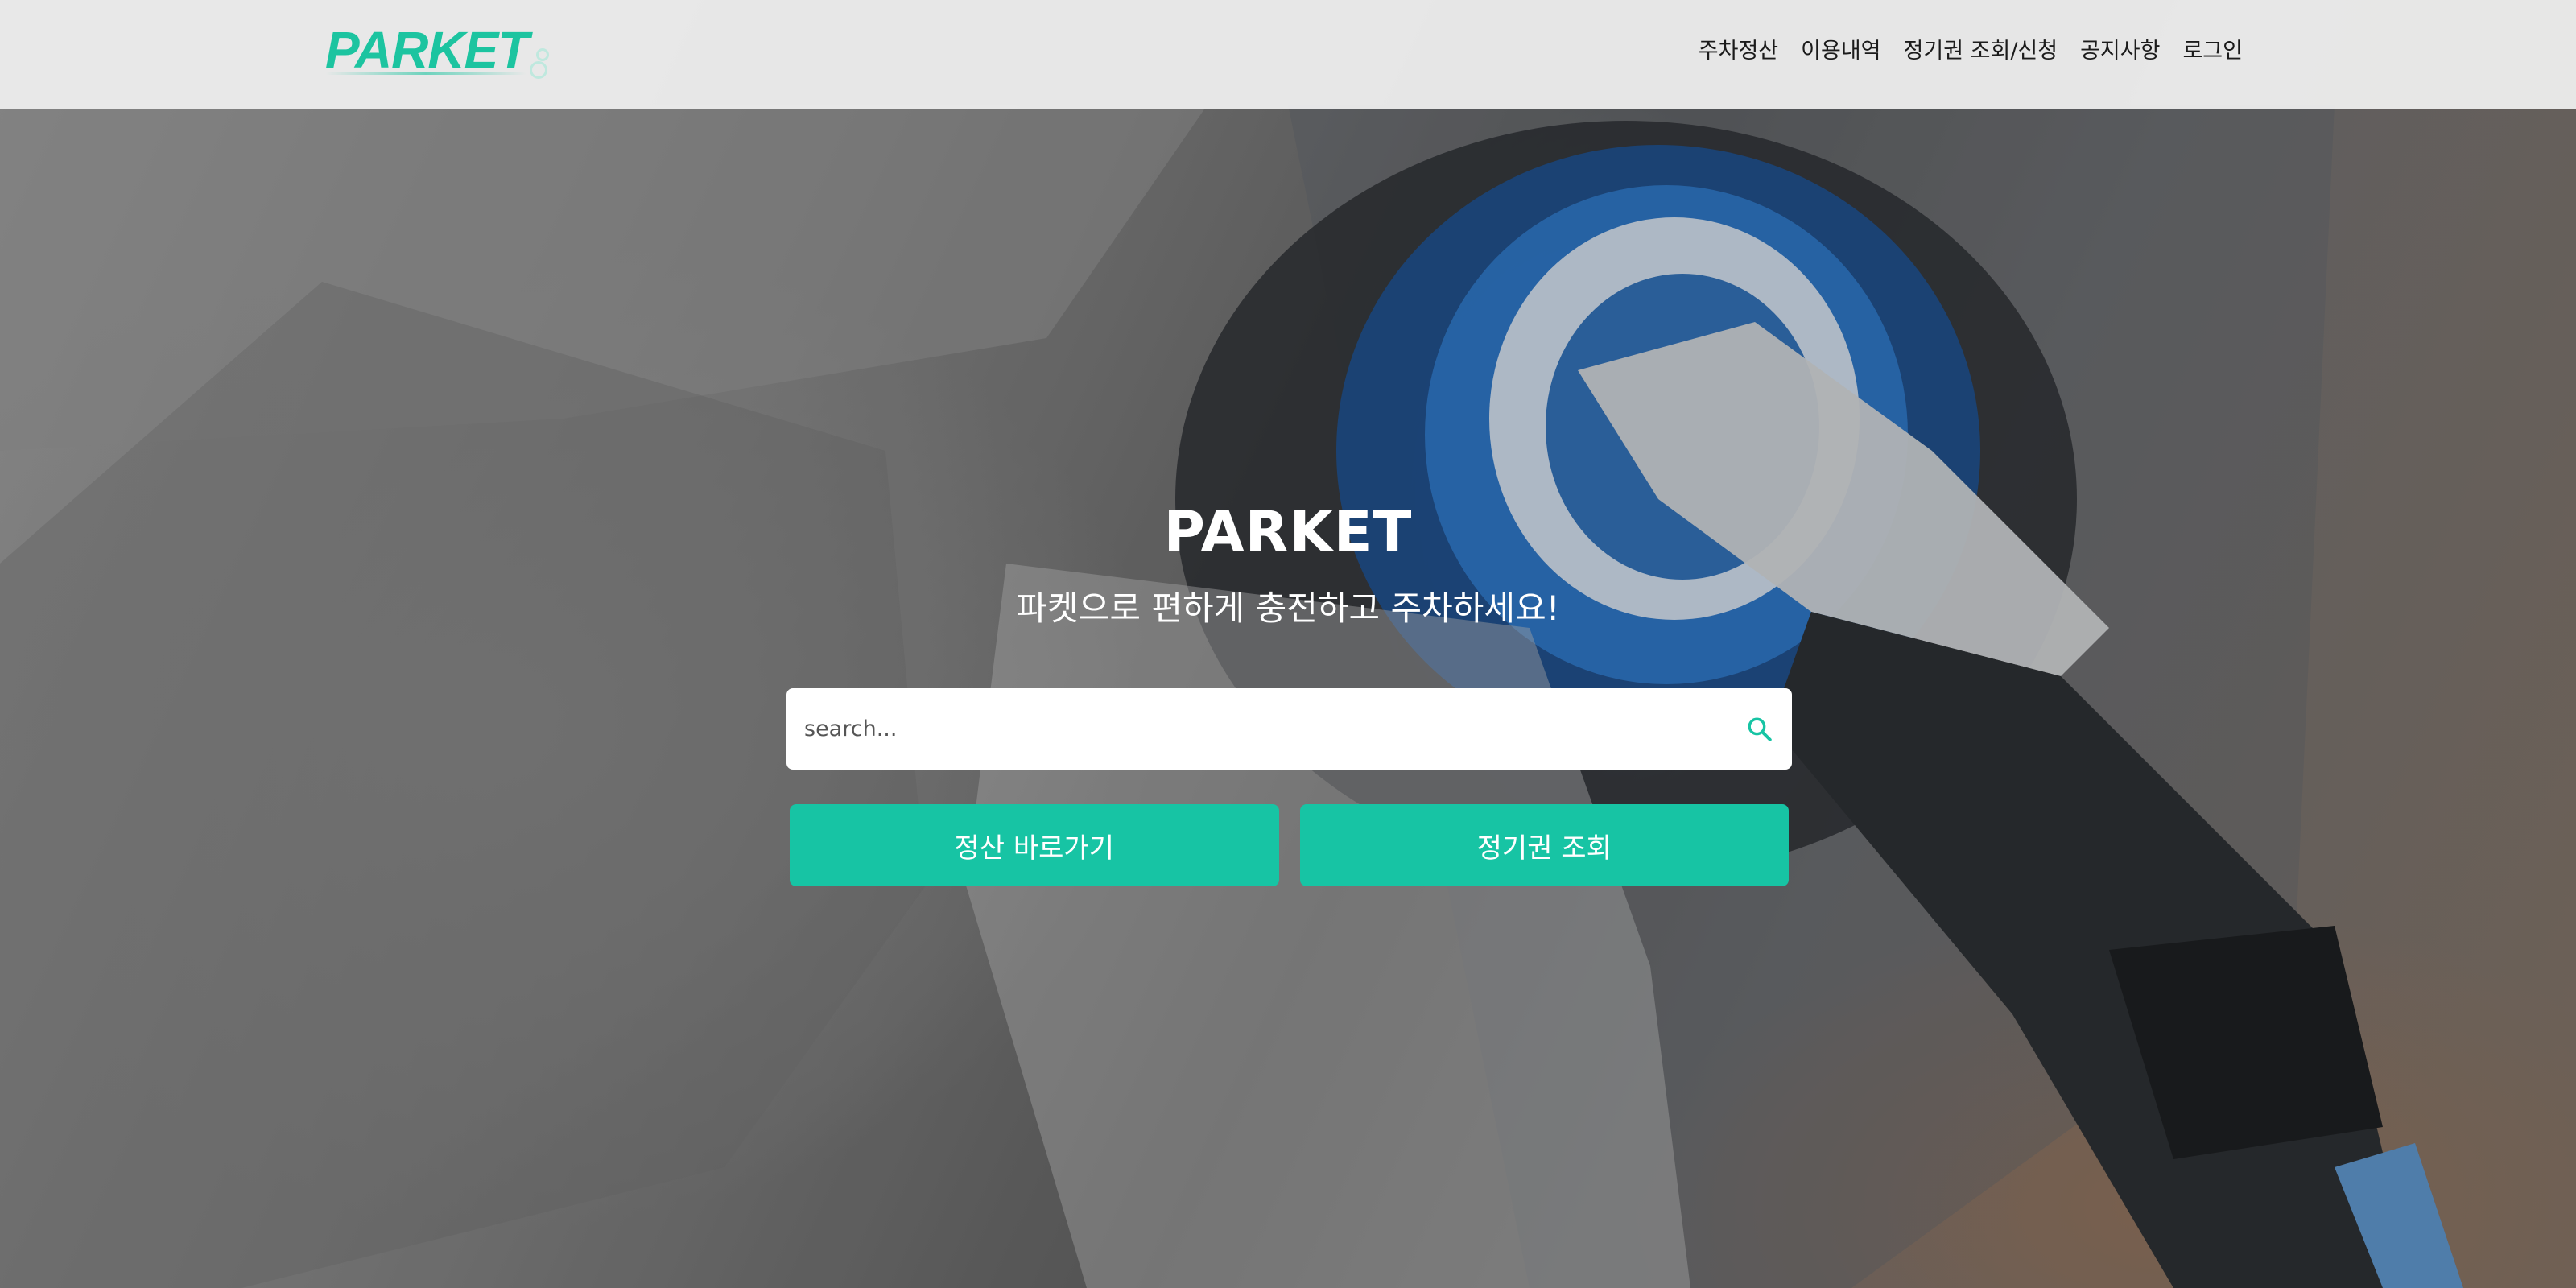 The image size is (2576, 1288). What do you see at coordinates (2212, 51) in the screenshot?
I see `nav-item-login: 로그인` at bounding box center [2212, 51].